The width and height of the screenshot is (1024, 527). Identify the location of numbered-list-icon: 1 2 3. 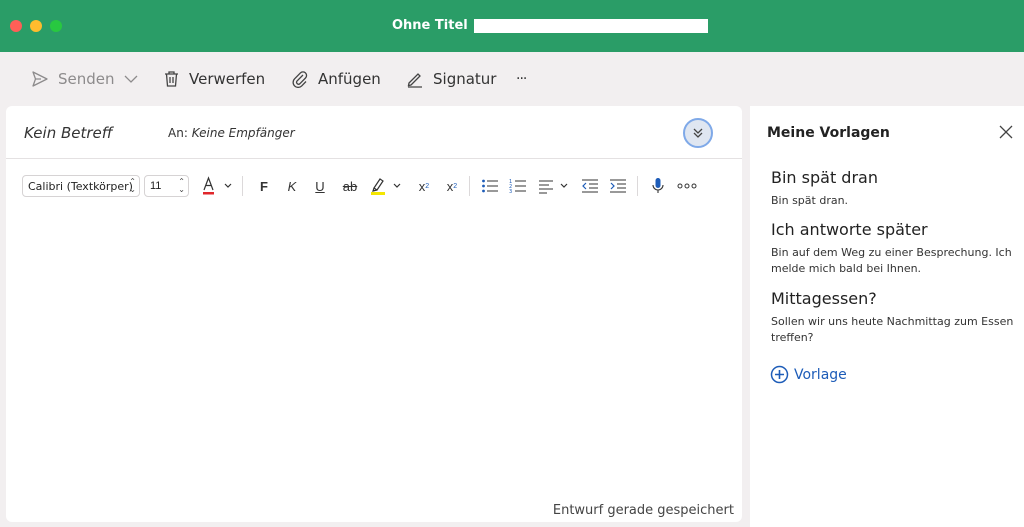
(517, 186).